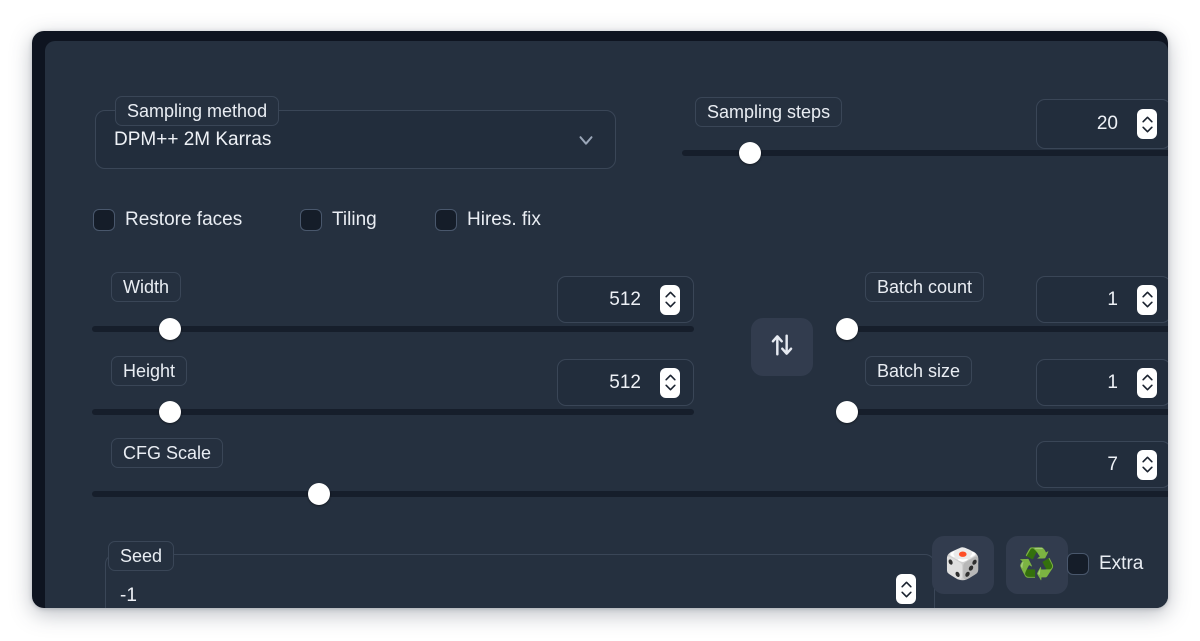  I want to click on extra-label: Extra, so click(1121, 563).